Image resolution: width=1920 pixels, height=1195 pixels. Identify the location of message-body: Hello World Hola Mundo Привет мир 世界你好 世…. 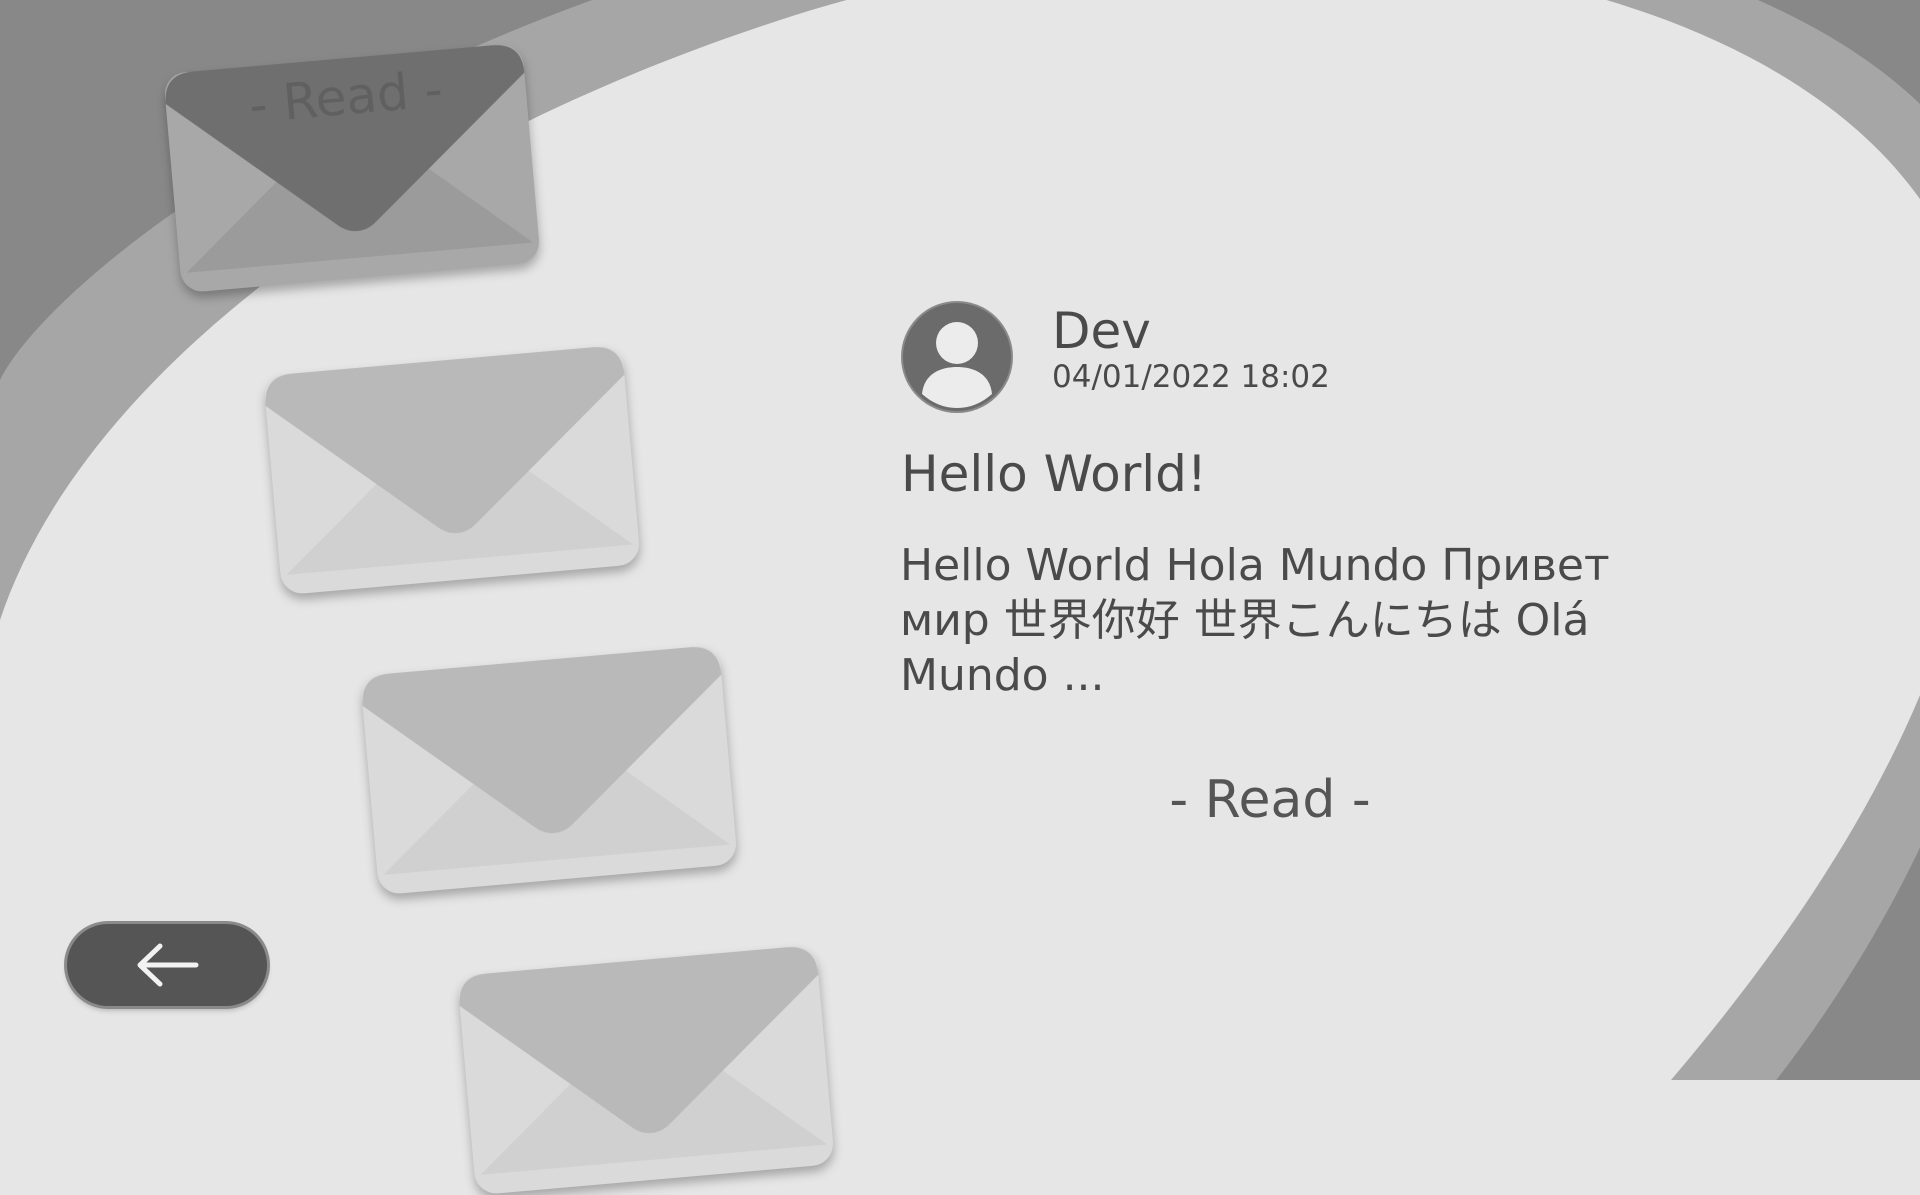
(1255, 620).